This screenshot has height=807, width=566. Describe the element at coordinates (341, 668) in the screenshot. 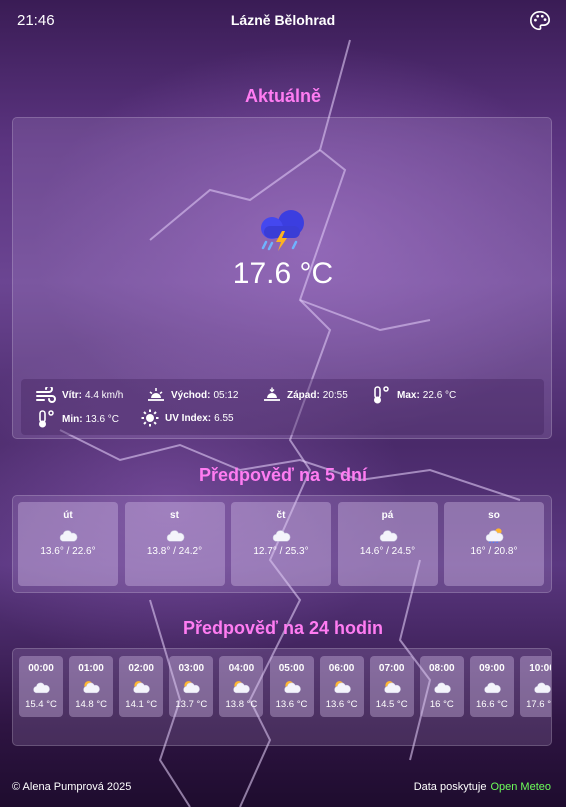

I see `hour-time: 06:00` at that location.